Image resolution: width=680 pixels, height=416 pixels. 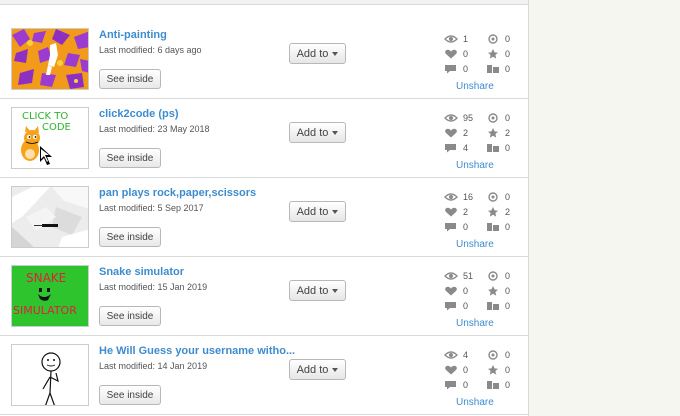 I want to click on snake-simulator-thumbnail-image: SNAKE SIMULATOR, so click(x=50, y=296).